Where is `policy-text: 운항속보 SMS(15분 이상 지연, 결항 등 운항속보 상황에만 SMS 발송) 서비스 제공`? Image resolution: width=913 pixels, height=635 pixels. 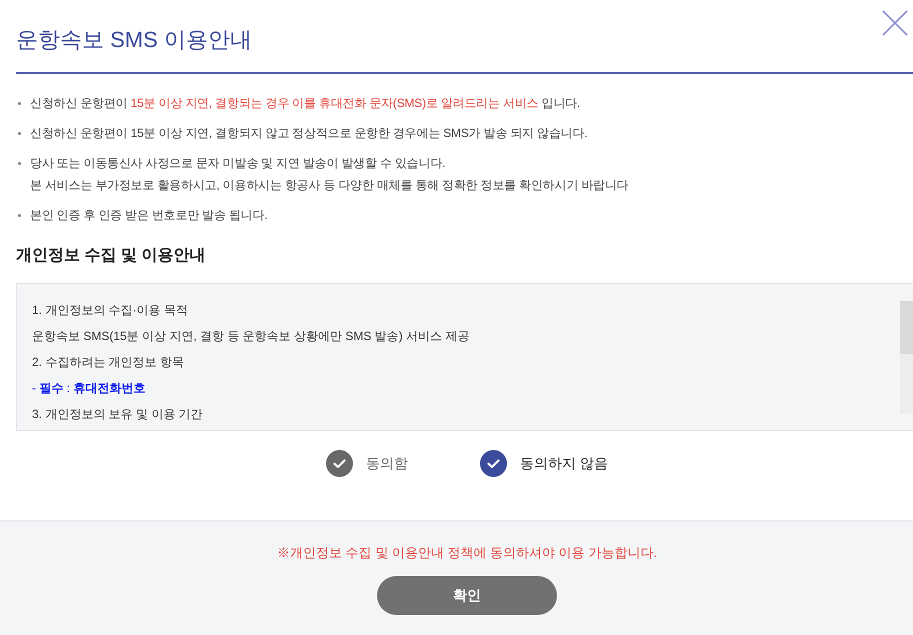 policy-text: 운항속보 SMS(15분 이상 지연, 결항 등 운항속보 상황에만 SMS 발송) 서비스 제공 is located at coordinates (251, 336).